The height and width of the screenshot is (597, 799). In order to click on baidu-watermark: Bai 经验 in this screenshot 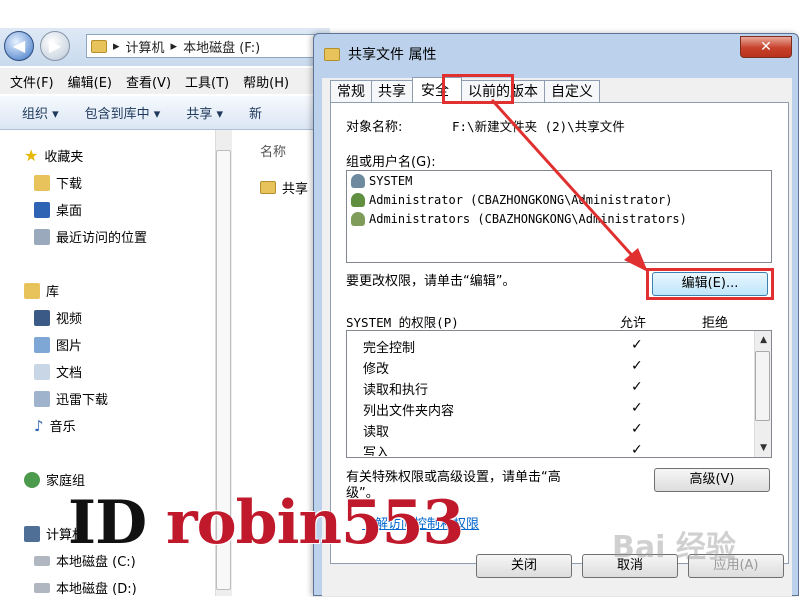, I will do `click(674, 547)`.